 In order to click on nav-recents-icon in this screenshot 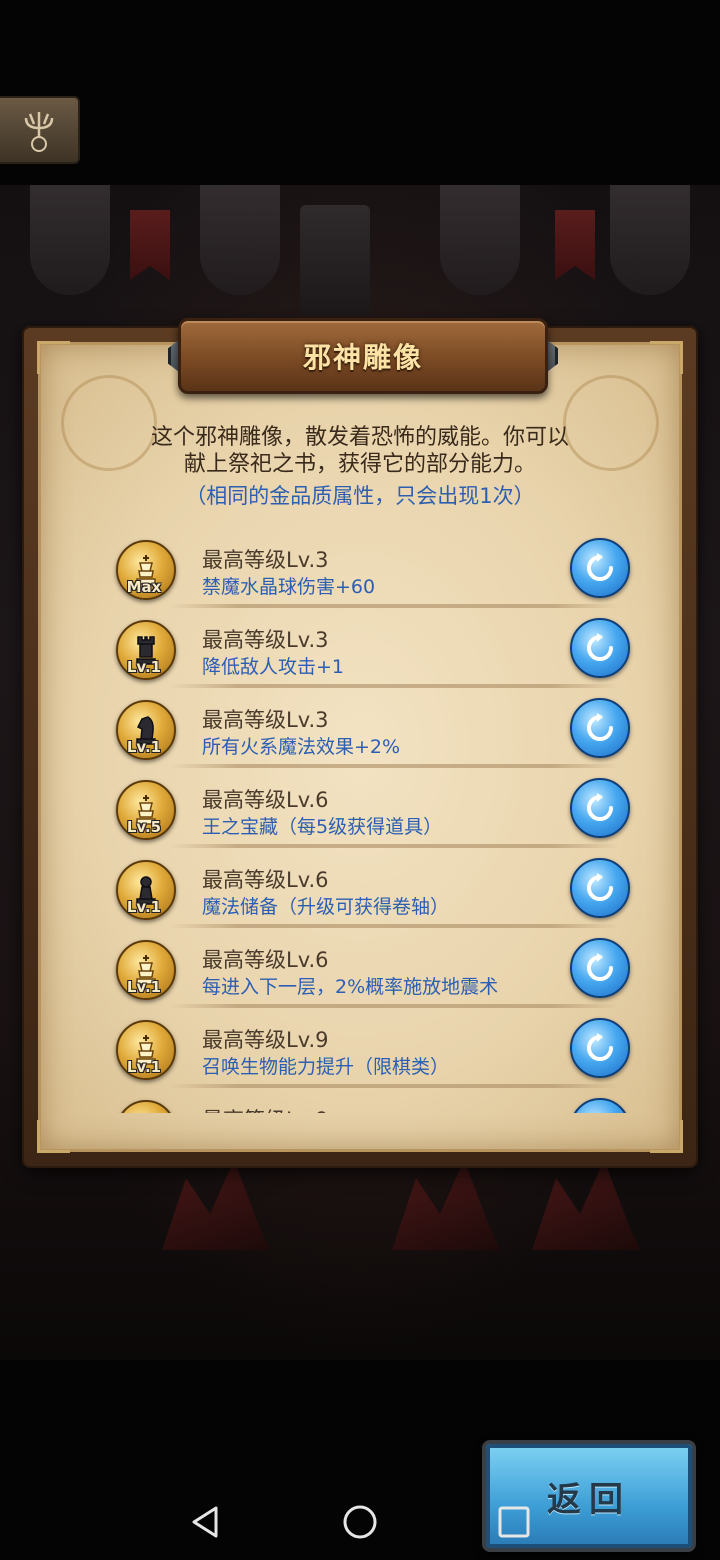, I will do `click(514, 1522)`.